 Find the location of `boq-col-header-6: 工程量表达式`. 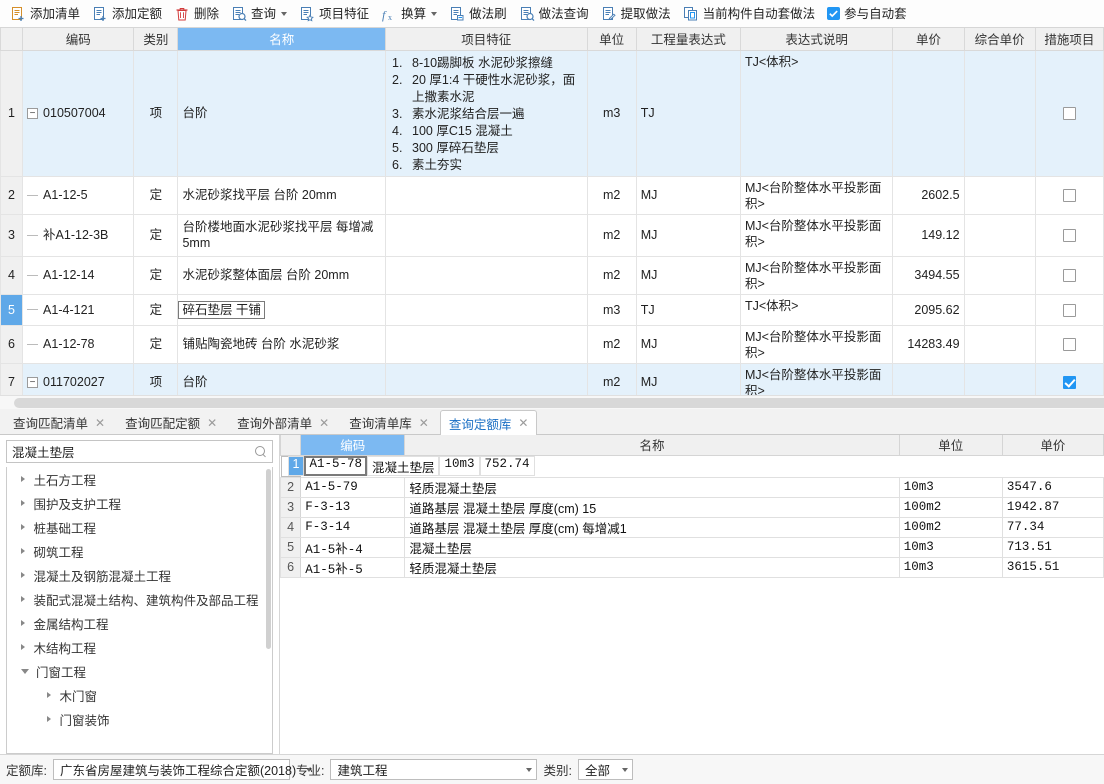

boq-col-header-6: 工程量表达式 is located at coordinates (688, 39).